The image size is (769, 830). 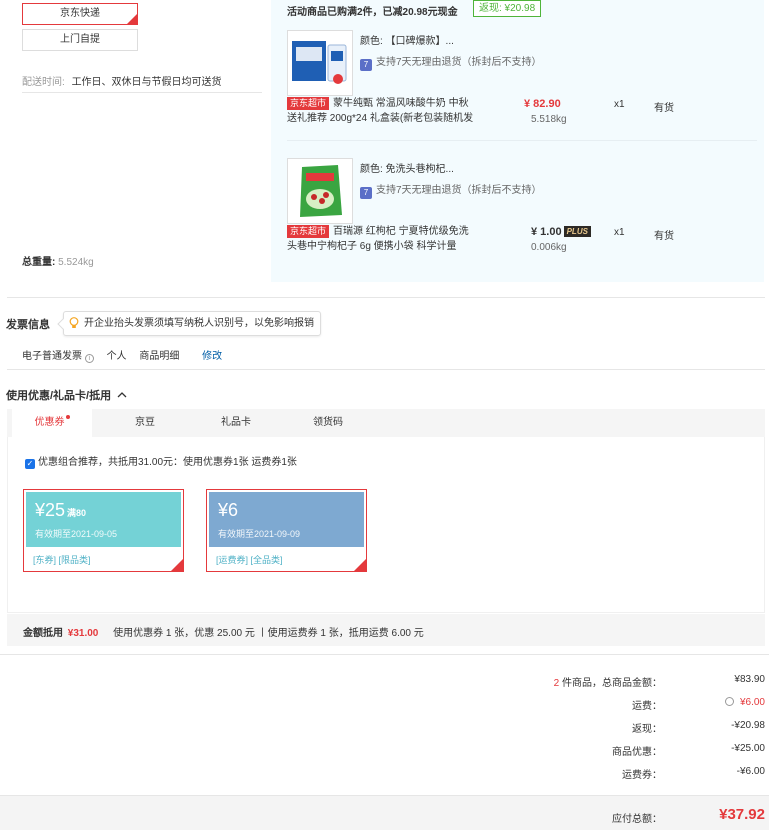 I want to click on item2-weight: 0.006kg, so click(x=549, y=247).